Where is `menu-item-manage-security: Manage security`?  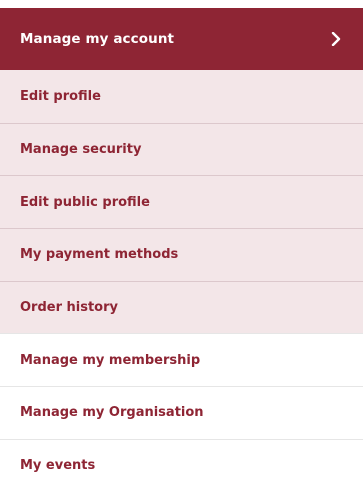
menu-item-manage-security: Manage security is located at coordinates (181, 149).